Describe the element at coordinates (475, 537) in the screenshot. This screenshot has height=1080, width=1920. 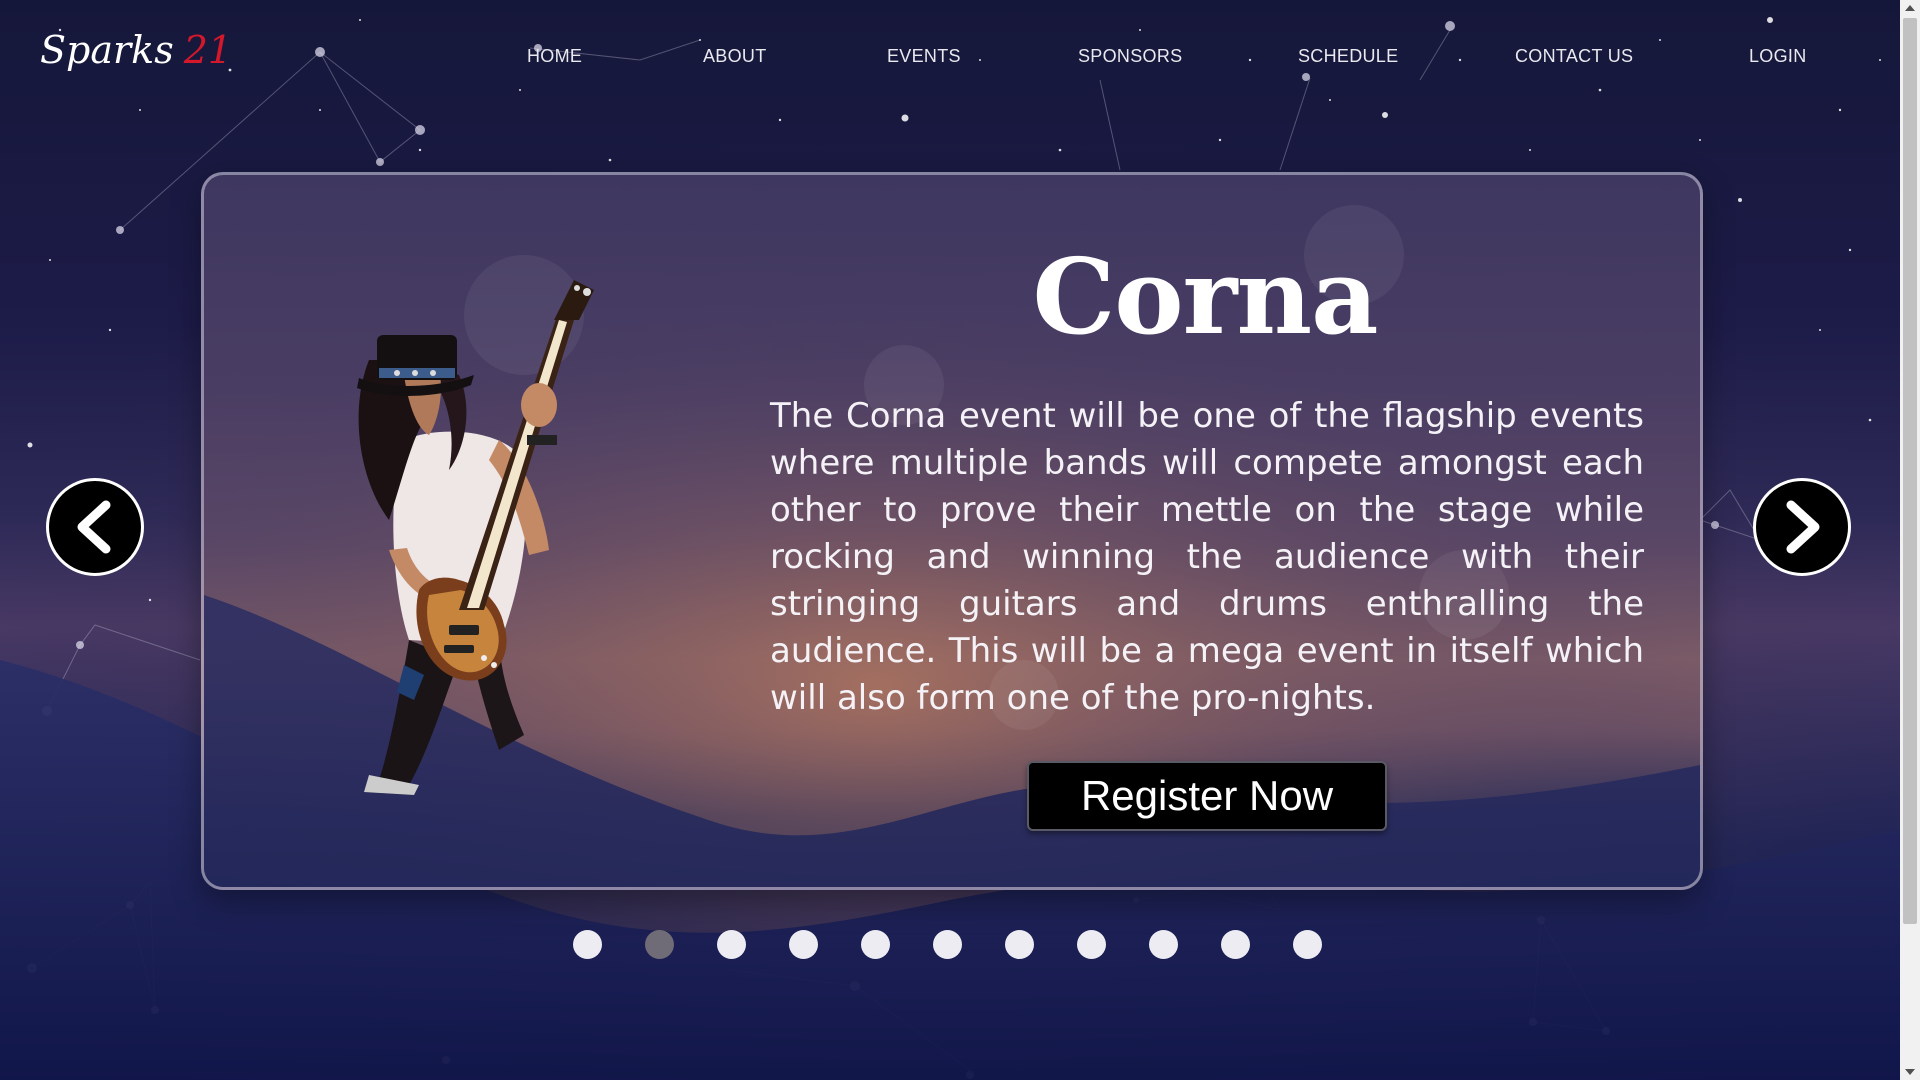
I see `guitarist-illustration` at that location.